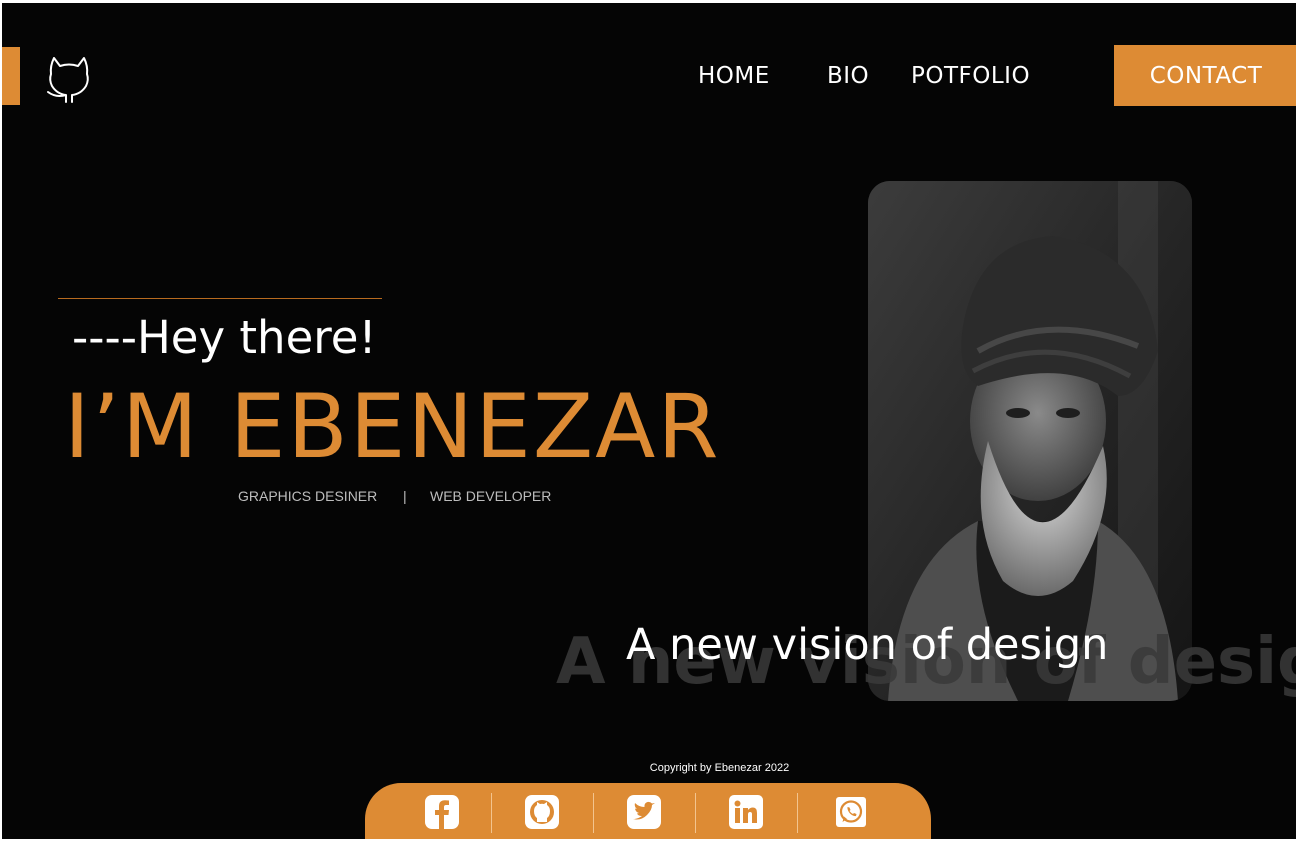 The width and height of the screenshot is (1298, 841). I want to click on accent-tab, so click(11, 76).